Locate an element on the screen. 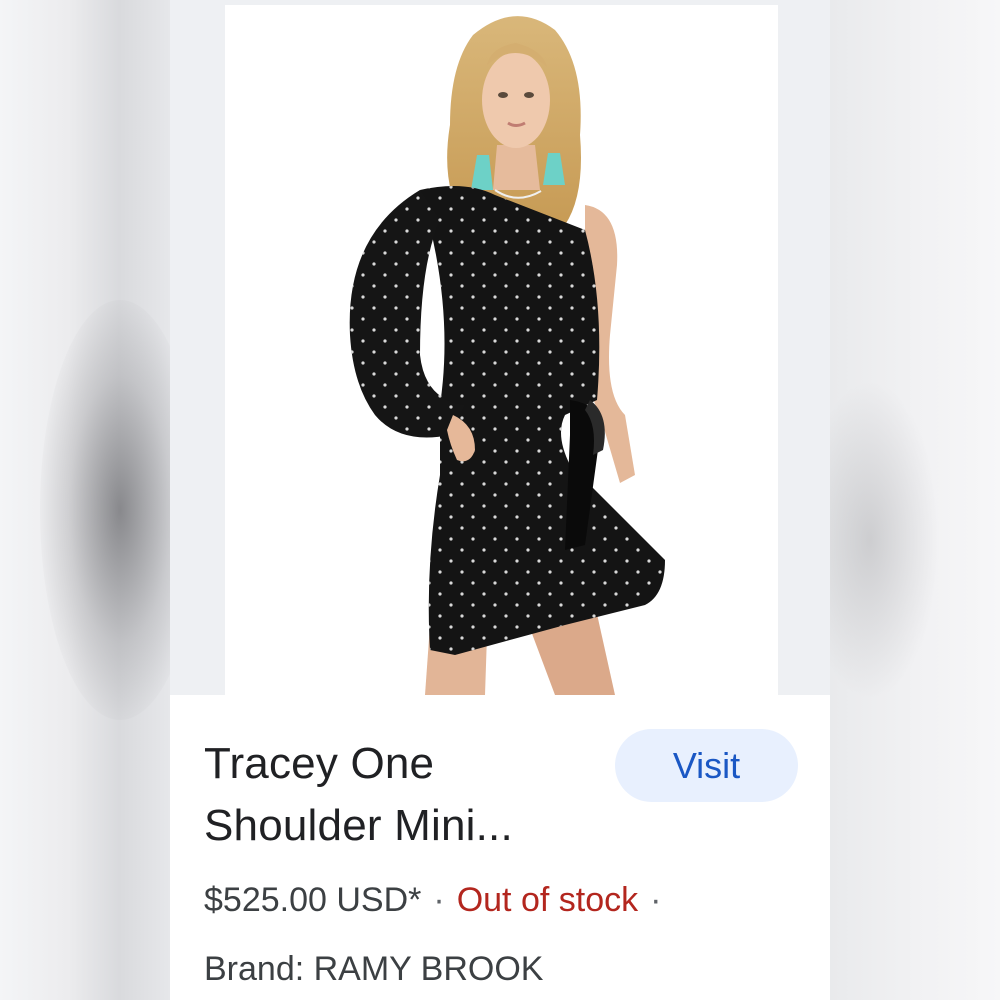 The height and width of the screenshot is (1000, 1000). product-title-line-1: Tracey One is located at coordinates (319, 763).